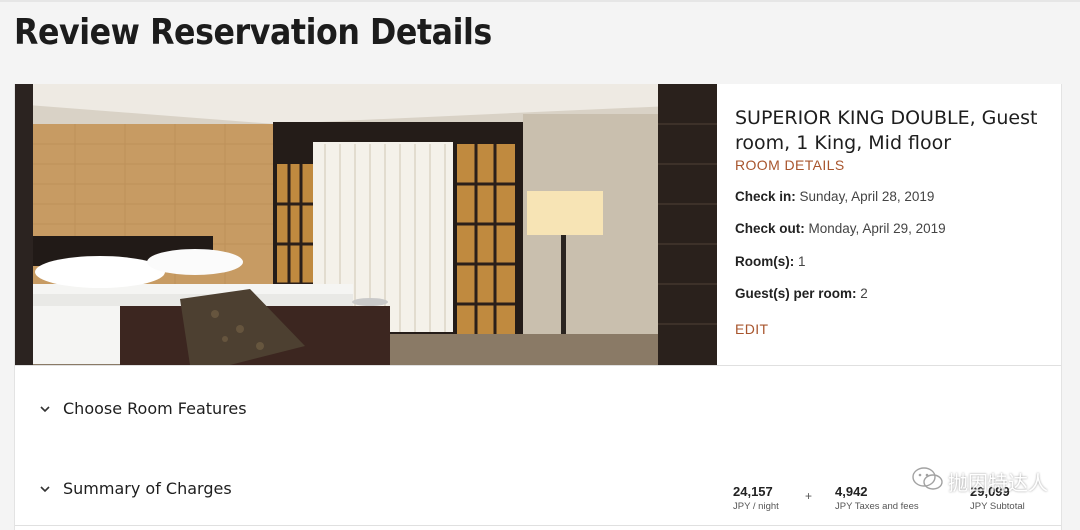  I want to click on check-out-row: Check out: Monday, April 29, 2019, so click(840, 228).